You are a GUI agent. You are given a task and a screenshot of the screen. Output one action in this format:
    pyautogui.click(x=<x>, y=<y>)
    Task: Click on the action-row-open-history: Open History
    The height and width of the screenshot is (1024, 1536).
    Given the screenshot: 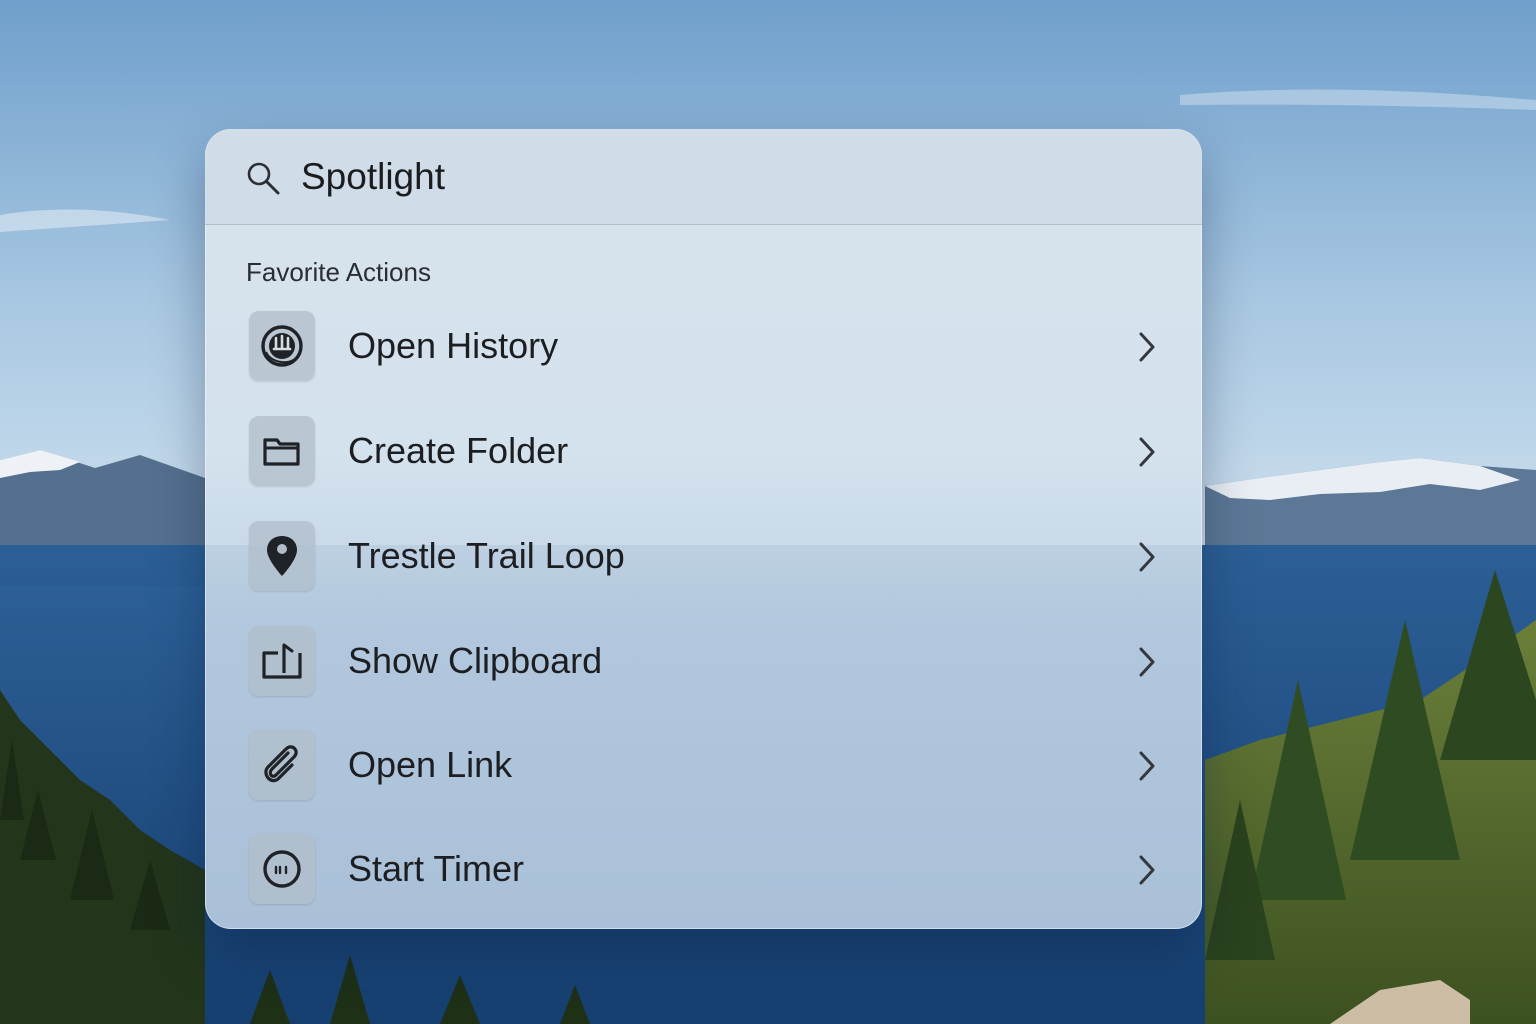 What is the action you would take?
    pyautogui.click(x=703, y=361)
    